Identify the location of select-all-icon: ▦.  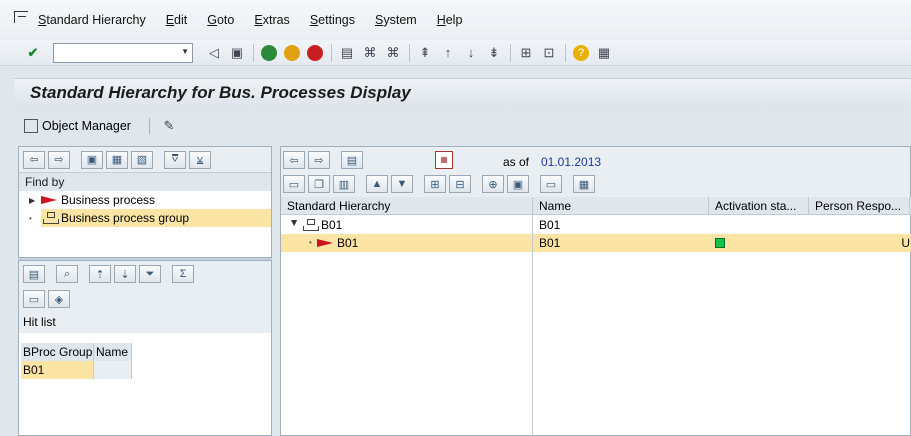
(117, 159).